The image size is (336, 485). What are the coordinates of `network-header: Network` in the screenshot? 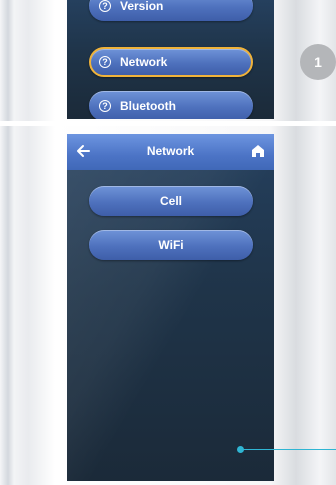 It's located at (170, 152).